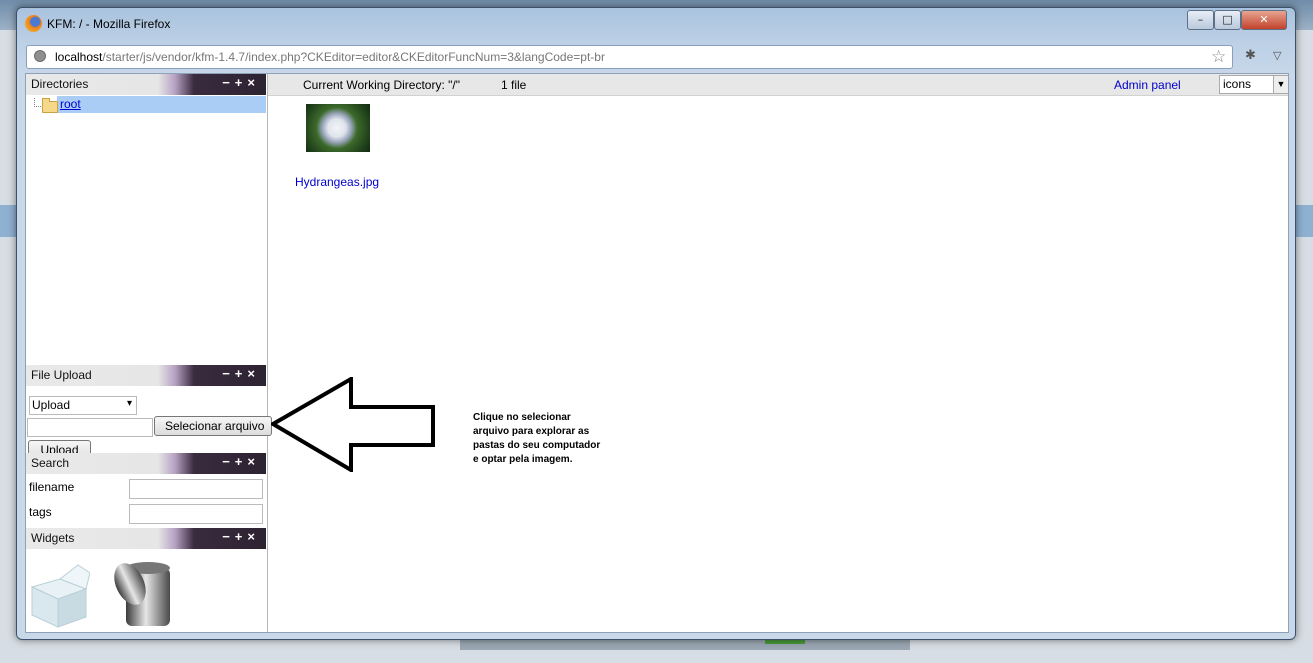 This screenshot has height=663, width=1313. Describe the element at coordinates (51, 405) in the screenshot. I see `upload-mode-value: Upload` at that location.